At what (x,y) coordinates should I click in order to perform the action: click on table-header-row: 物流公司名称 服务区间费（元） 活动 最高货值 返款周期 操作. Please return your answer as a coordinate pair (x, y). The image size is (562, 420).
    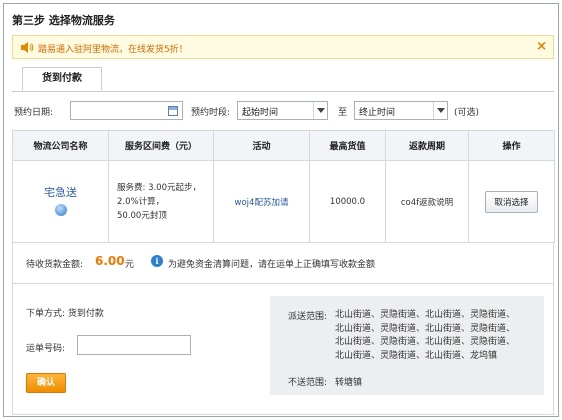
    Looking at the image, I should click on (283, 145).